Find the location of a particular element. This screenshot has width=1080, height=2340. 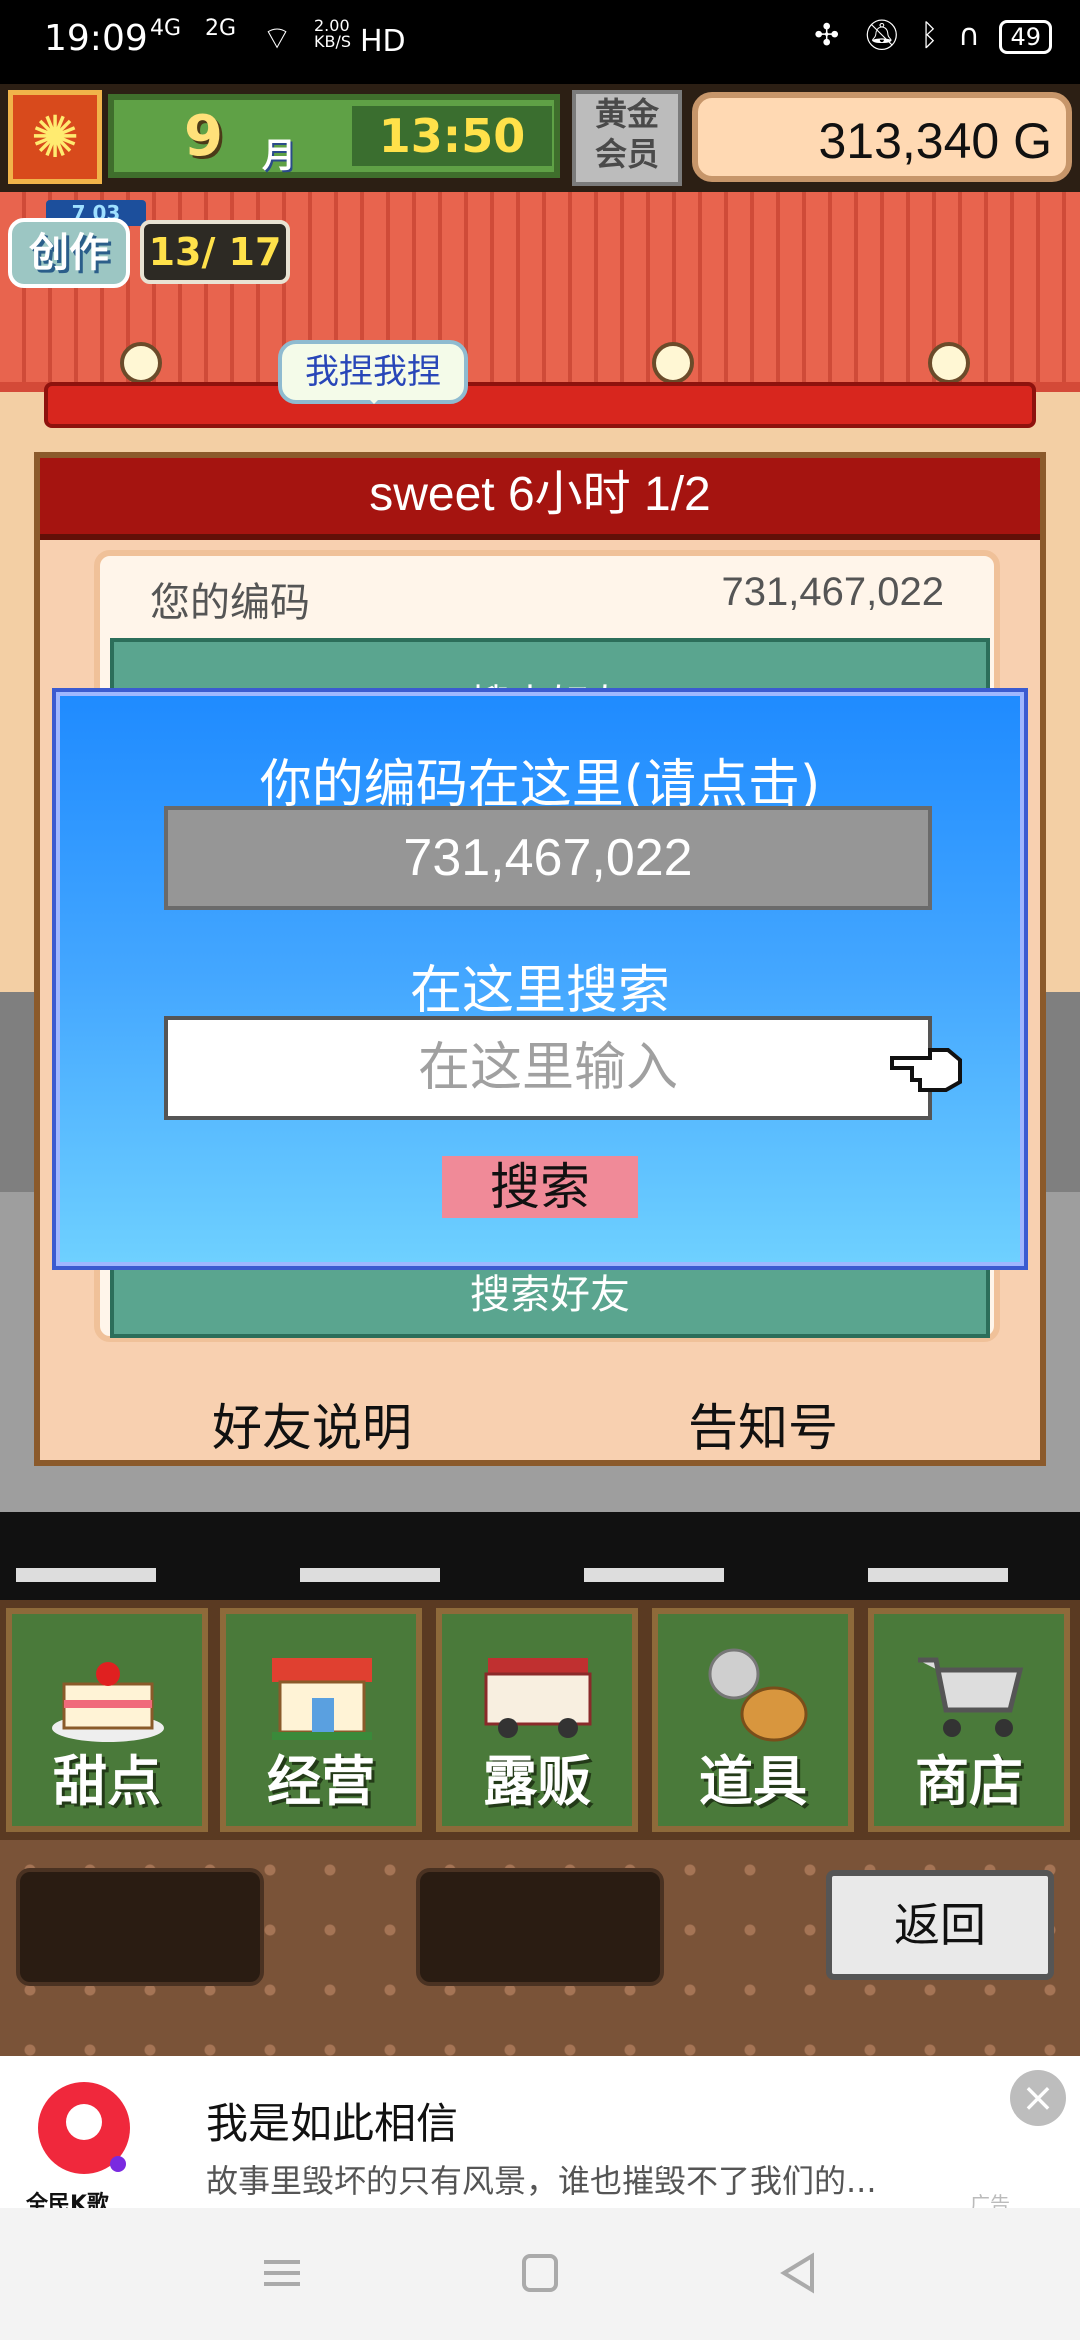

create-badge: 7 03 创作 13/ 17 is located at coordinates (151, 248).